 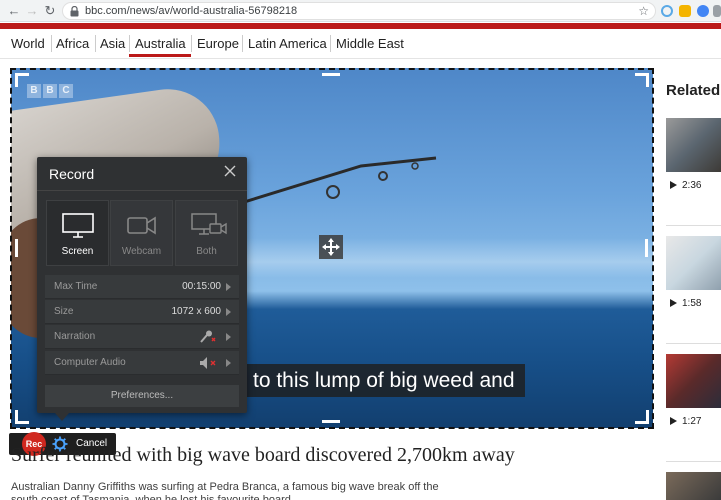 What do you see at coordinates (14, 11) in the screenshot?
I see `back-icon: ←` at bounding box center [14, 11].